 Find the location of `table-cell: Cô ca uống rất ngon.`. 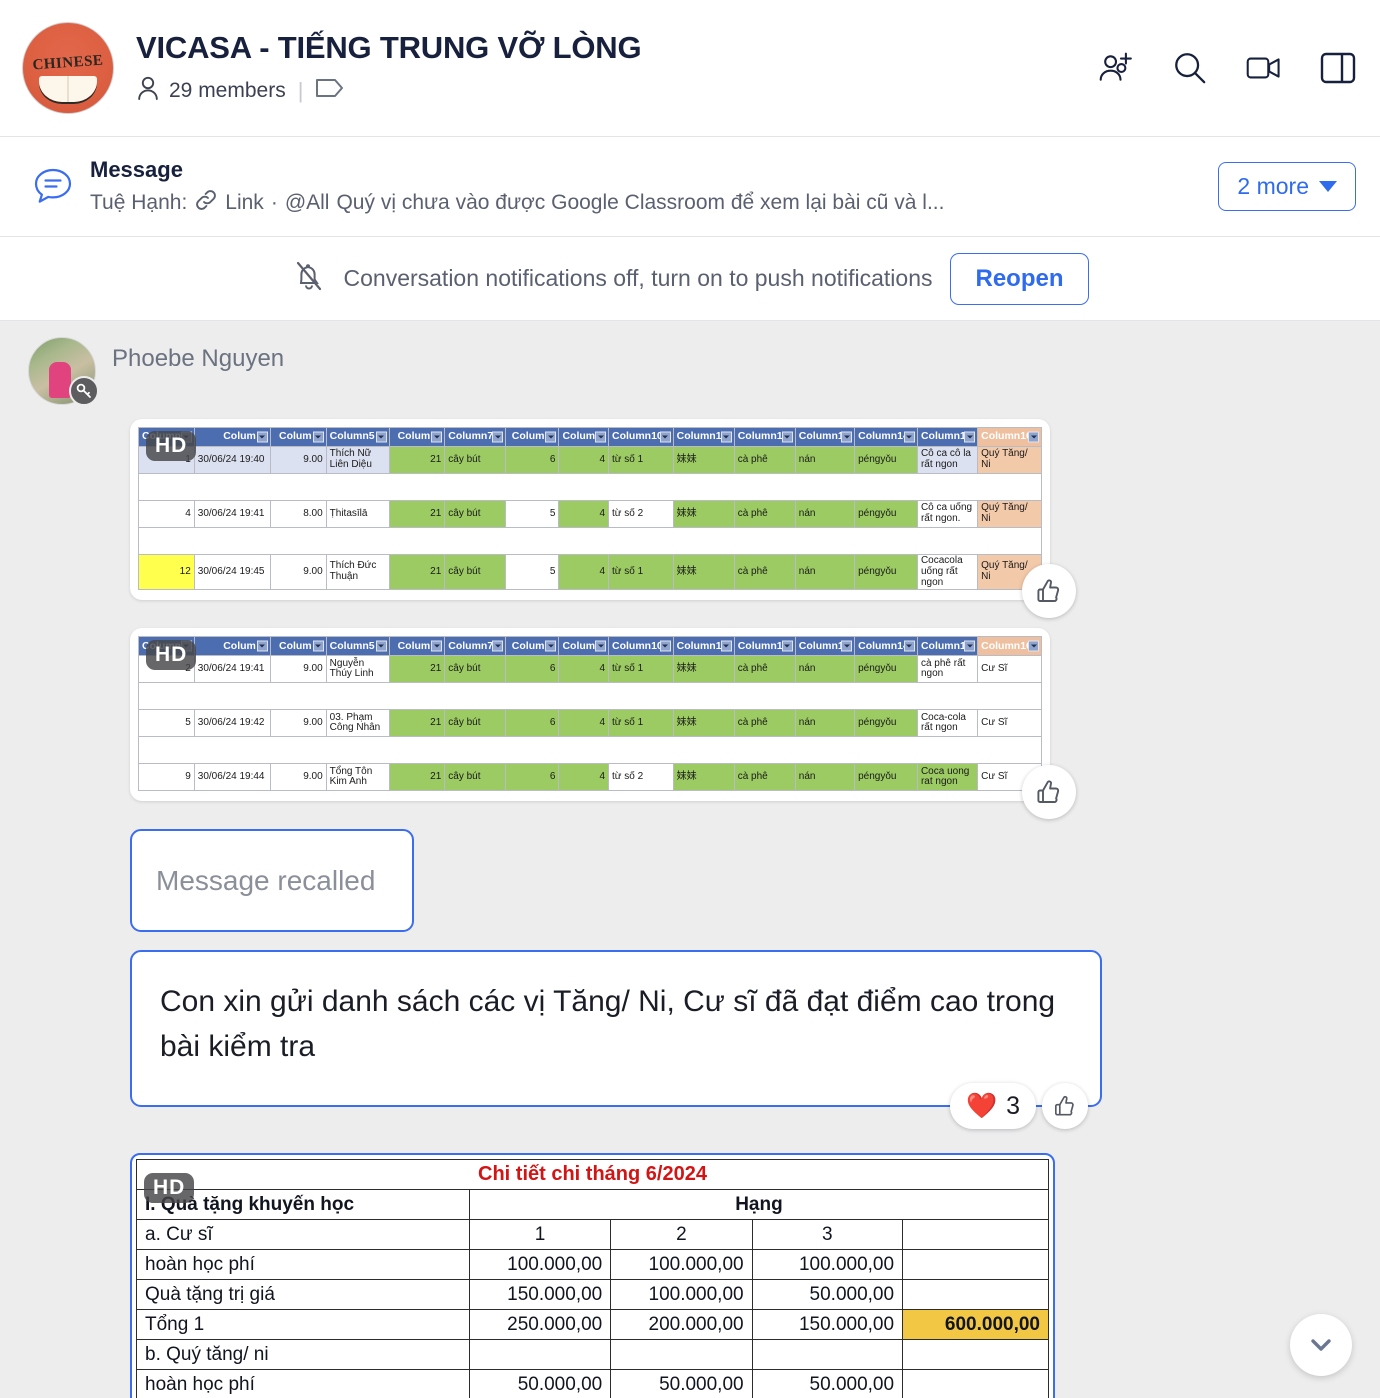

table-cell: Cô ca uống rất ngon. is located at coordinates (947, 514).